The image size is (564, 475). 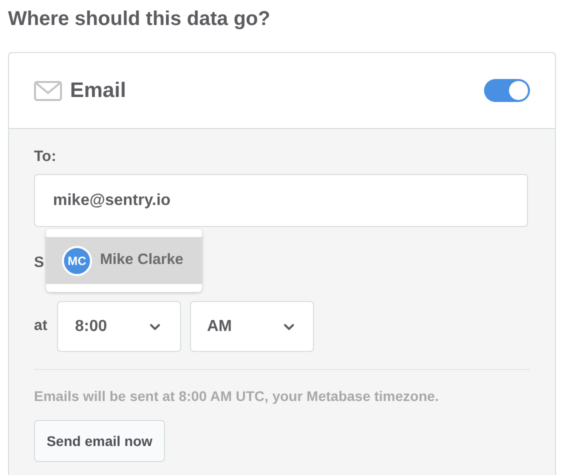 What do you see at coordinates (98, 91) in the screenshot?
I see `channel-title: Email` at bounding box center [98, 91].